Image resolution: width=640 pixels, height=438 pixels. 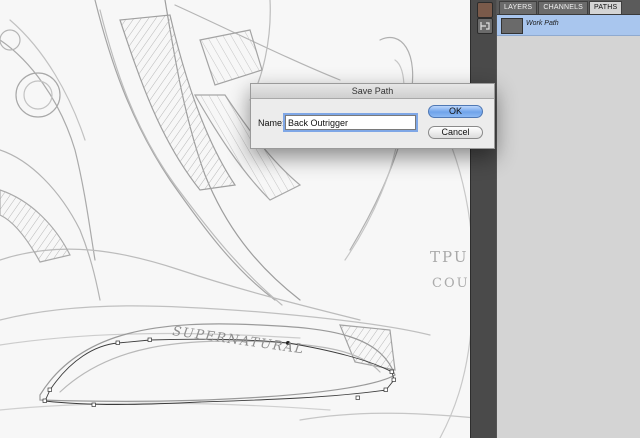 I want to click on save-path-dialog: Save Path Name: OK Cancel, so click(x=372, y=116).